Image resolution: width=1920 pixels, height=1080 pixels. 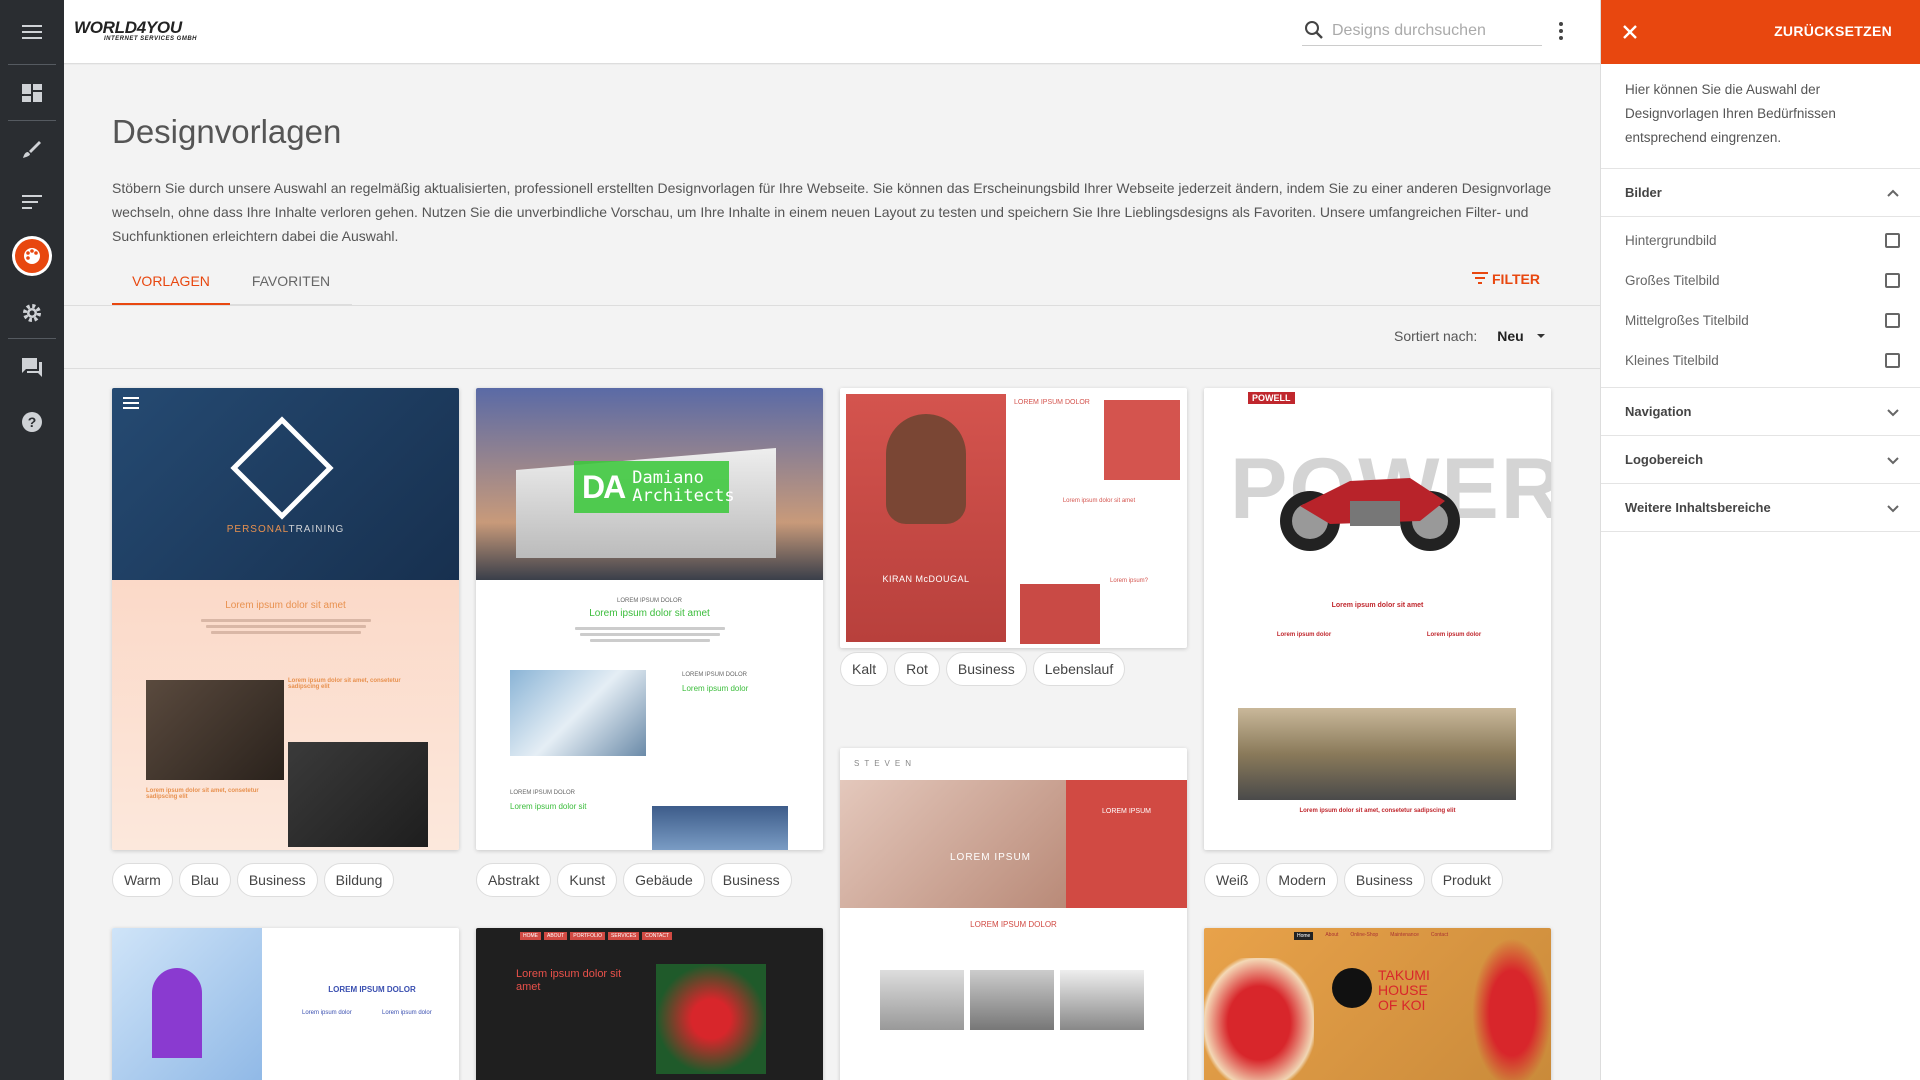 I want to click on preview-nav-item: Online-Shop, so click(x=1364, y=935).